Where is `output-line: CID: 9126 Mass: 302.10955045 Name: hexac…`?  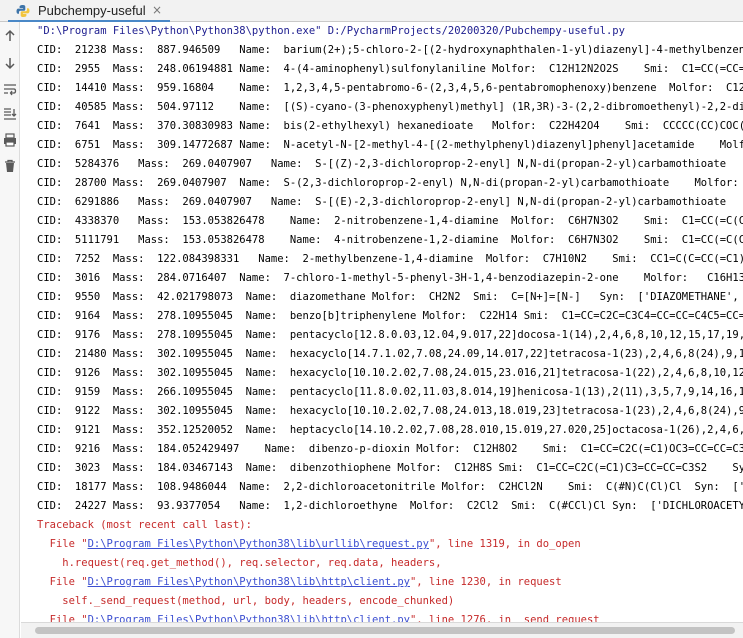 output-line: CID: 9126 Mass: 302.10955045 Name: hexac… is located at coordinates (390, 373).